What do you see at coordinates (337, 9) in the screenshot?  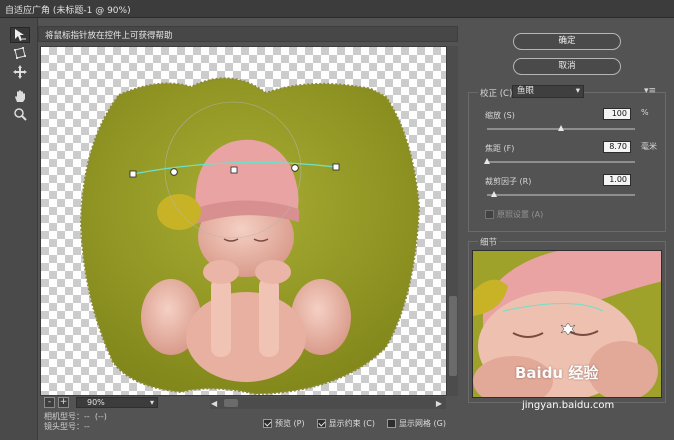 I see `title-bar: 自适应广角 (未标题-1 @ 90%)` at bounding box center [337, 9].